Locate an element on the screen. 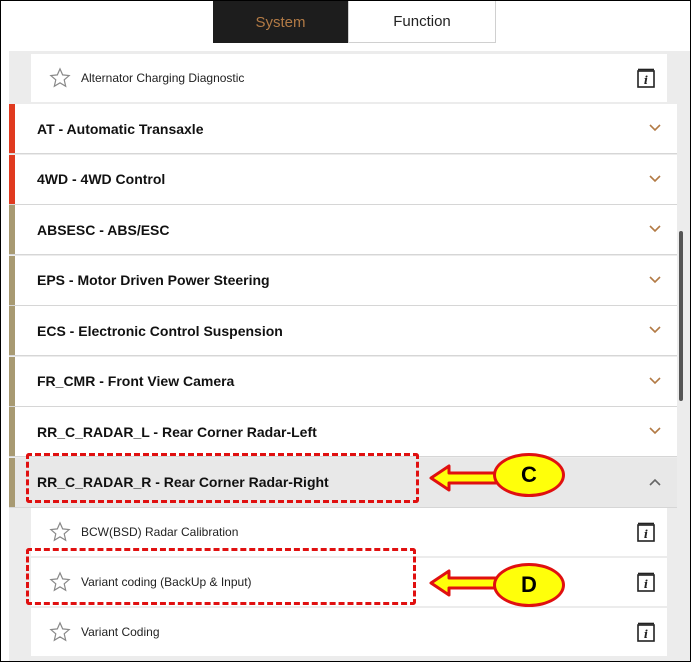 Image resolution: width=691 pixels, height=662 pixels. system-label: EPS - Motor Driven Power Steering is located at coordinates (153, 280).